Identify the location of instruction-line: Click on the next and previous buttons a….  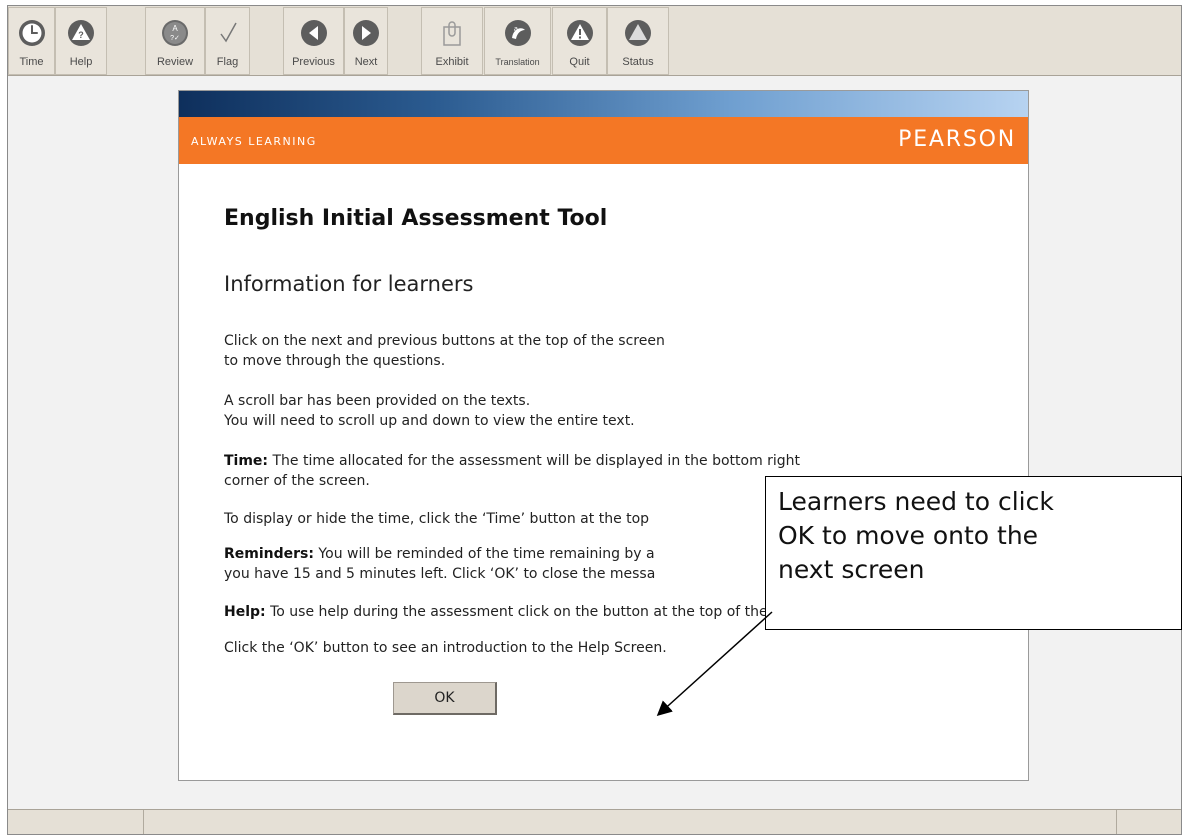
(444, 341).